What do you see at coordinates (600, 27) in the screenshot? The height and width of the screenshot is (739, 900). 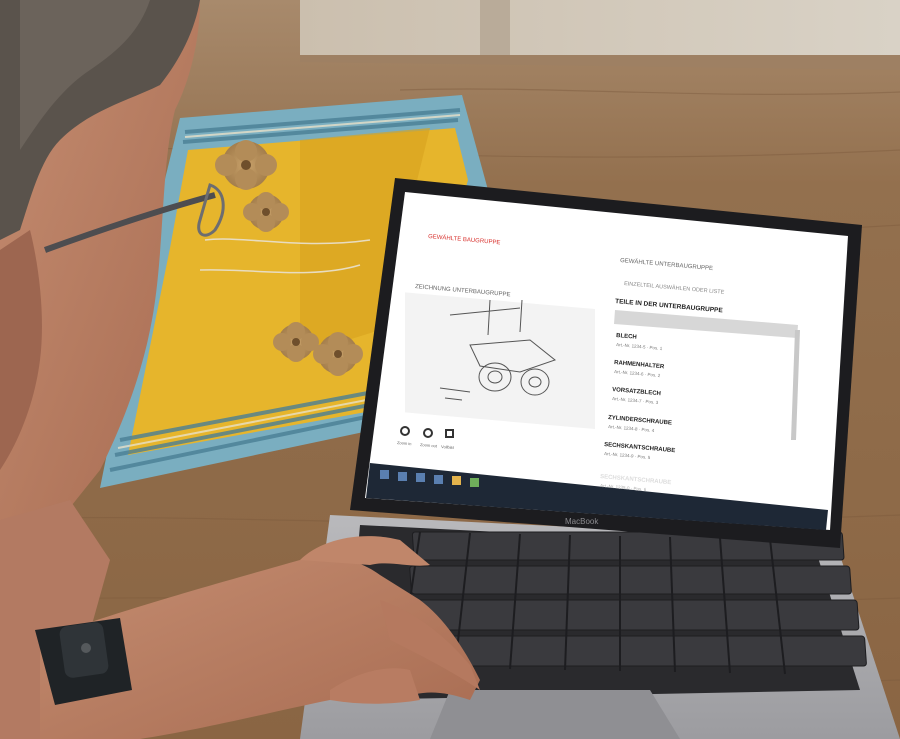 I see `wall` at bounding box center [600, 27].